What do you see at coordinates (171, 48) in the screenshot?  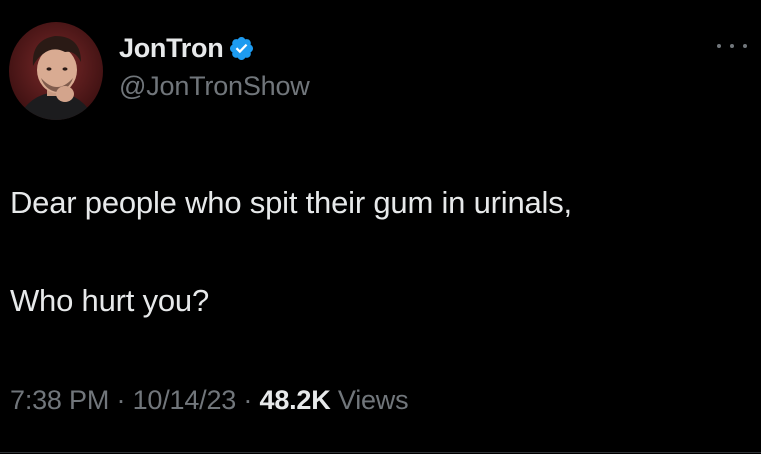 I see `display-name: JonTron` at bounding box center [171, 48].